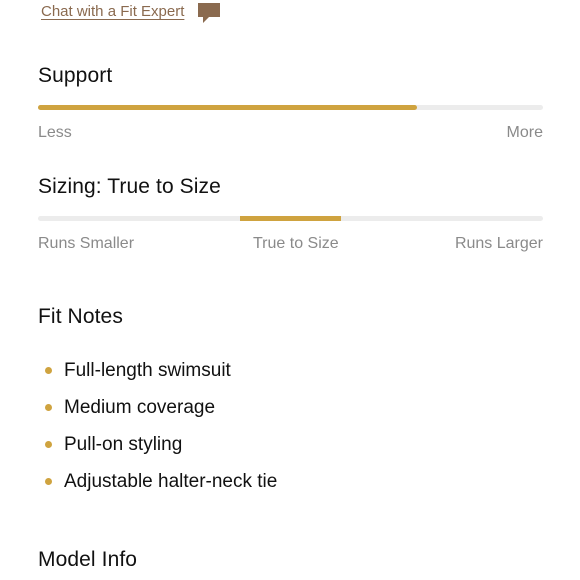  I want to click on sizing-right-label: Runs Larger, so click(498, 243).